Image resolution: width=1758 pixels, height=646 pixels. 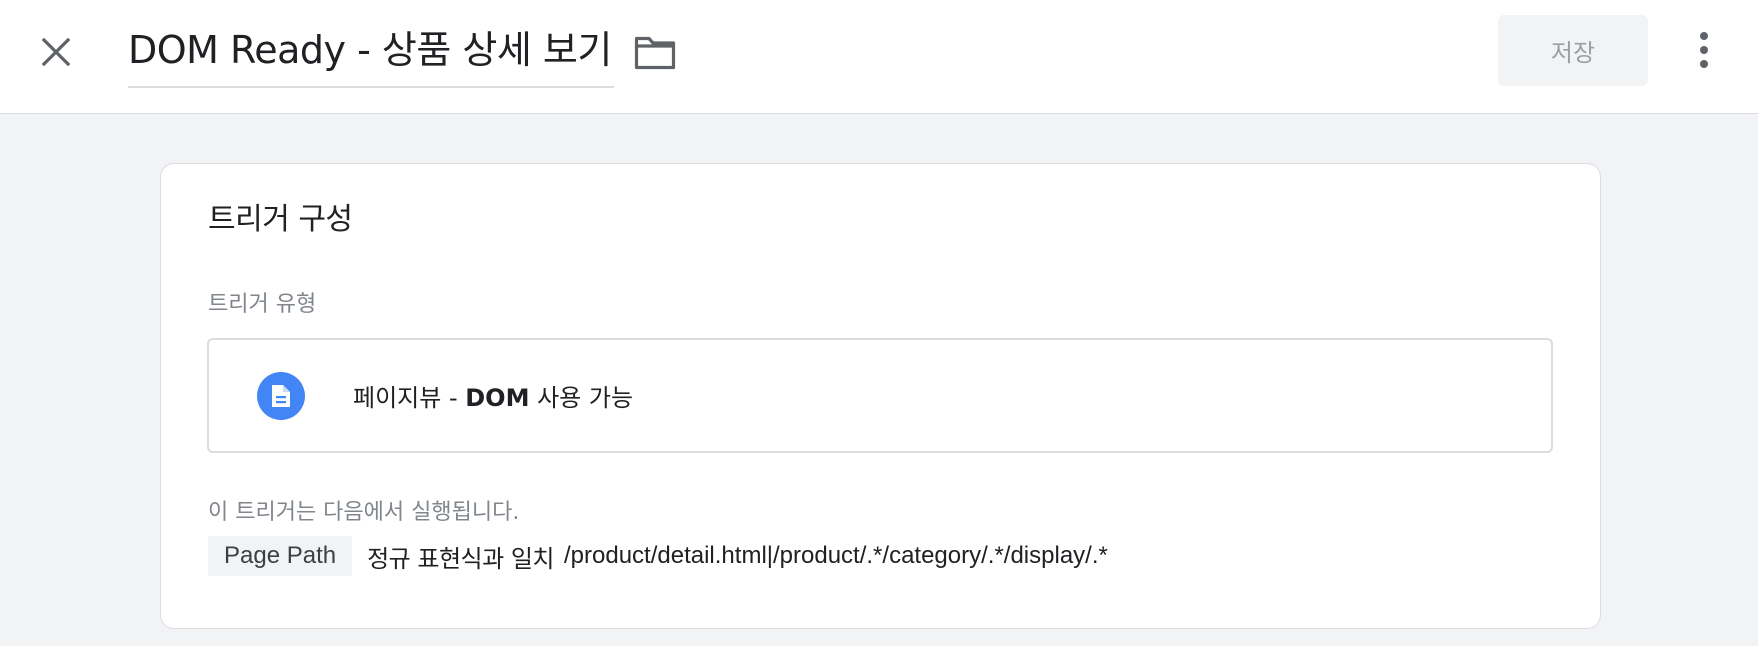 I want to click on condition-operator: 정규 표현식과 일치, so click(x=460, y=558).